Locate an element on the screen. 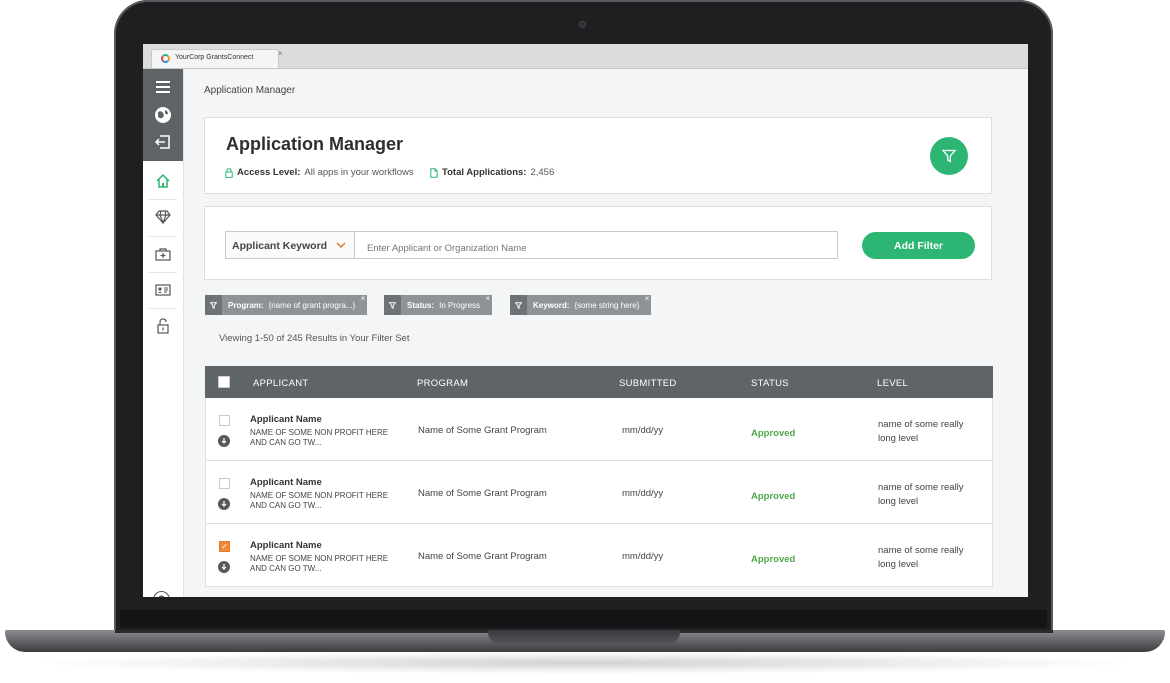  logout-icon is located at coordinates (163, 142).